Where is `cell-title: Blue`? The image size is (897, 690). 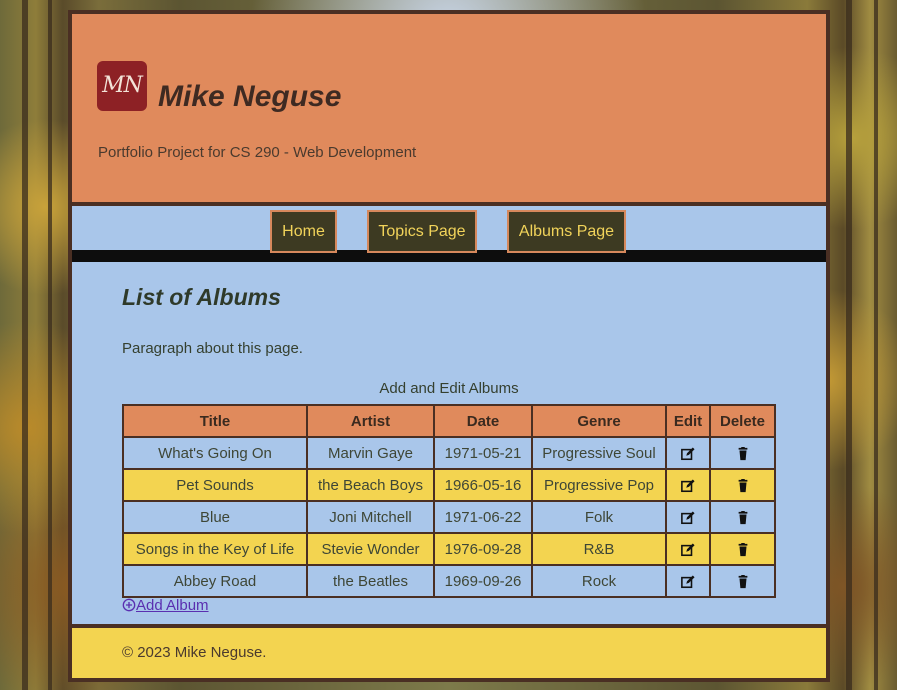 cell-title: Blue is located at coordinates (215, 517).